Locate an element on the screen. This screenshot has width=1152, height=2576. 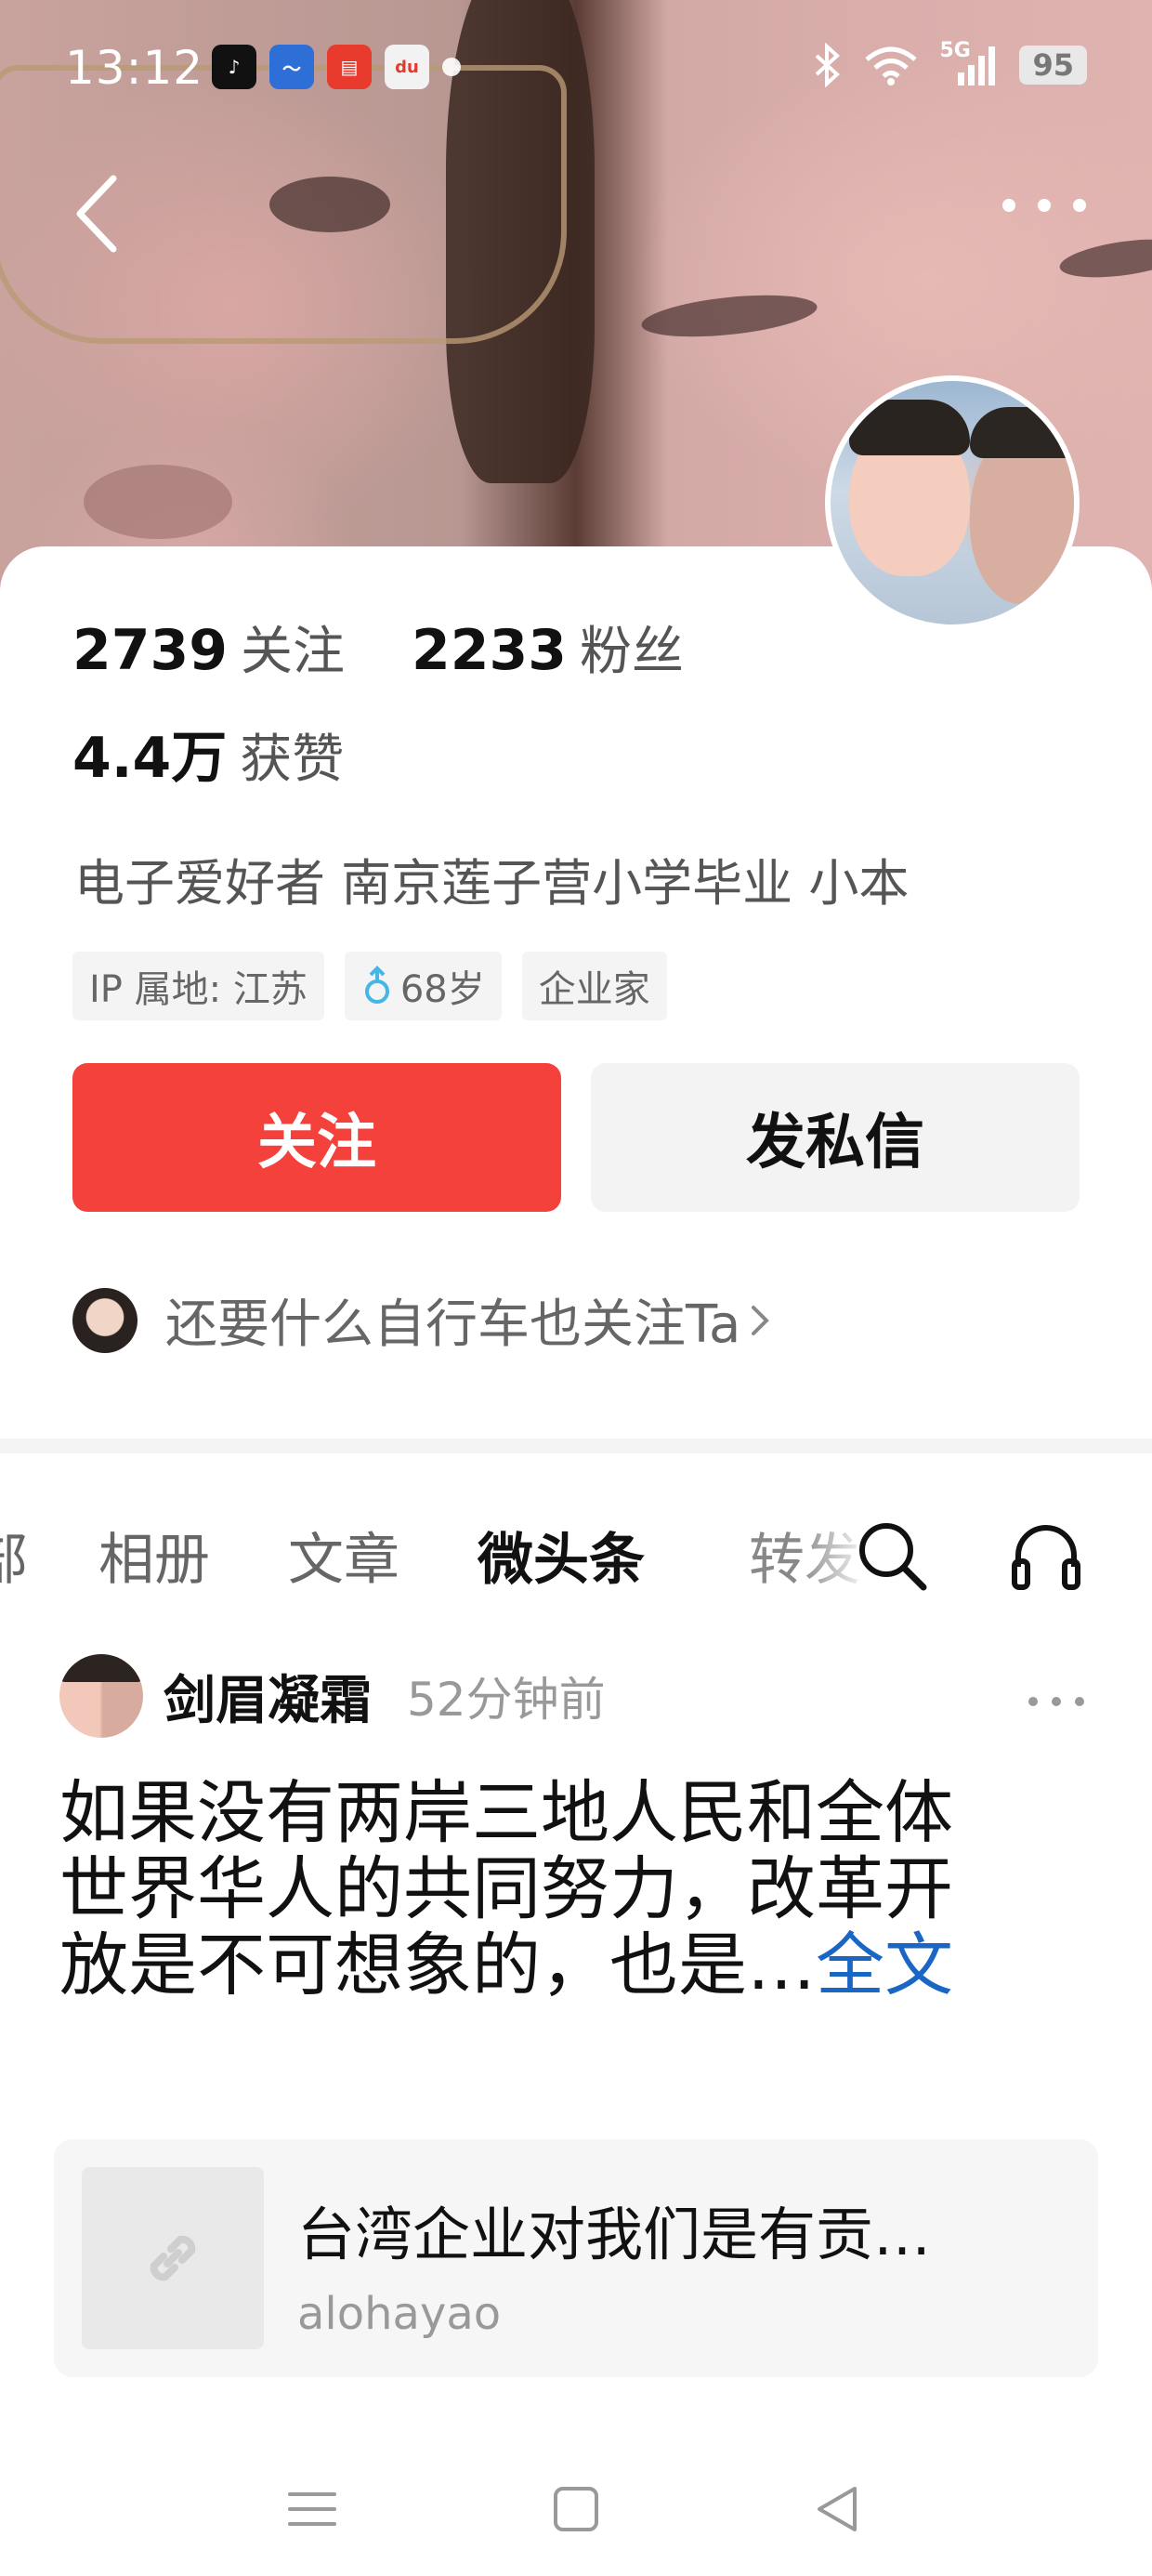
recommended-follow-link: 还要什么自行车也关注Ta is located at coordinates (422, 1320).